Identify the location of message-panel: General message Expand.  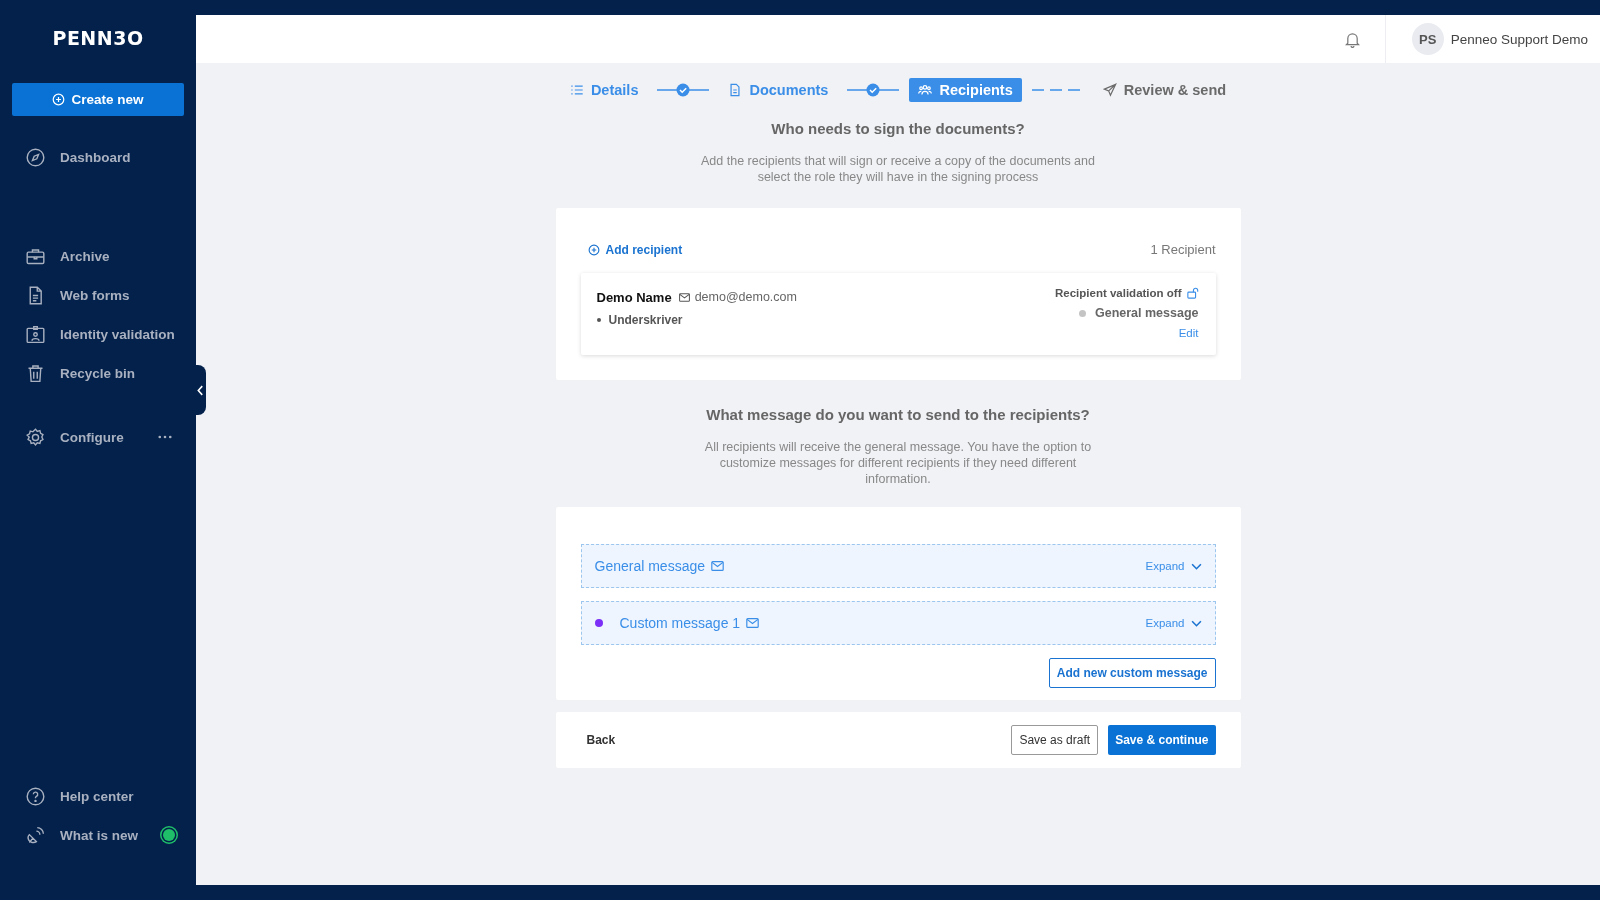
(898, 566).